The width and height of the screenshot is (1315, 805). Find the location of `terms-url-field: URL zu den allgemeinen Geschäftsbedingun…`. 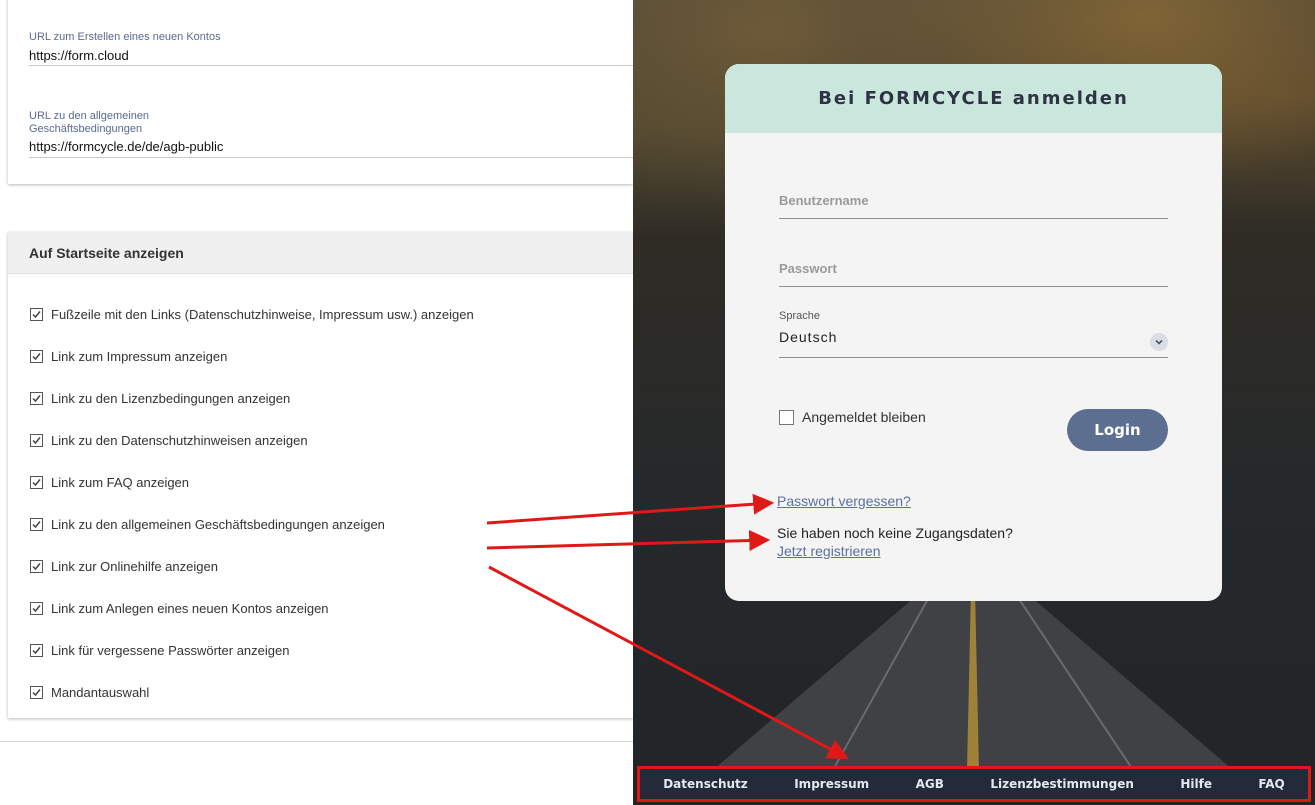

terms-url-field: URL zu den allgemeinen Geschäftsbedingun… is located at coordinates (331, 134).